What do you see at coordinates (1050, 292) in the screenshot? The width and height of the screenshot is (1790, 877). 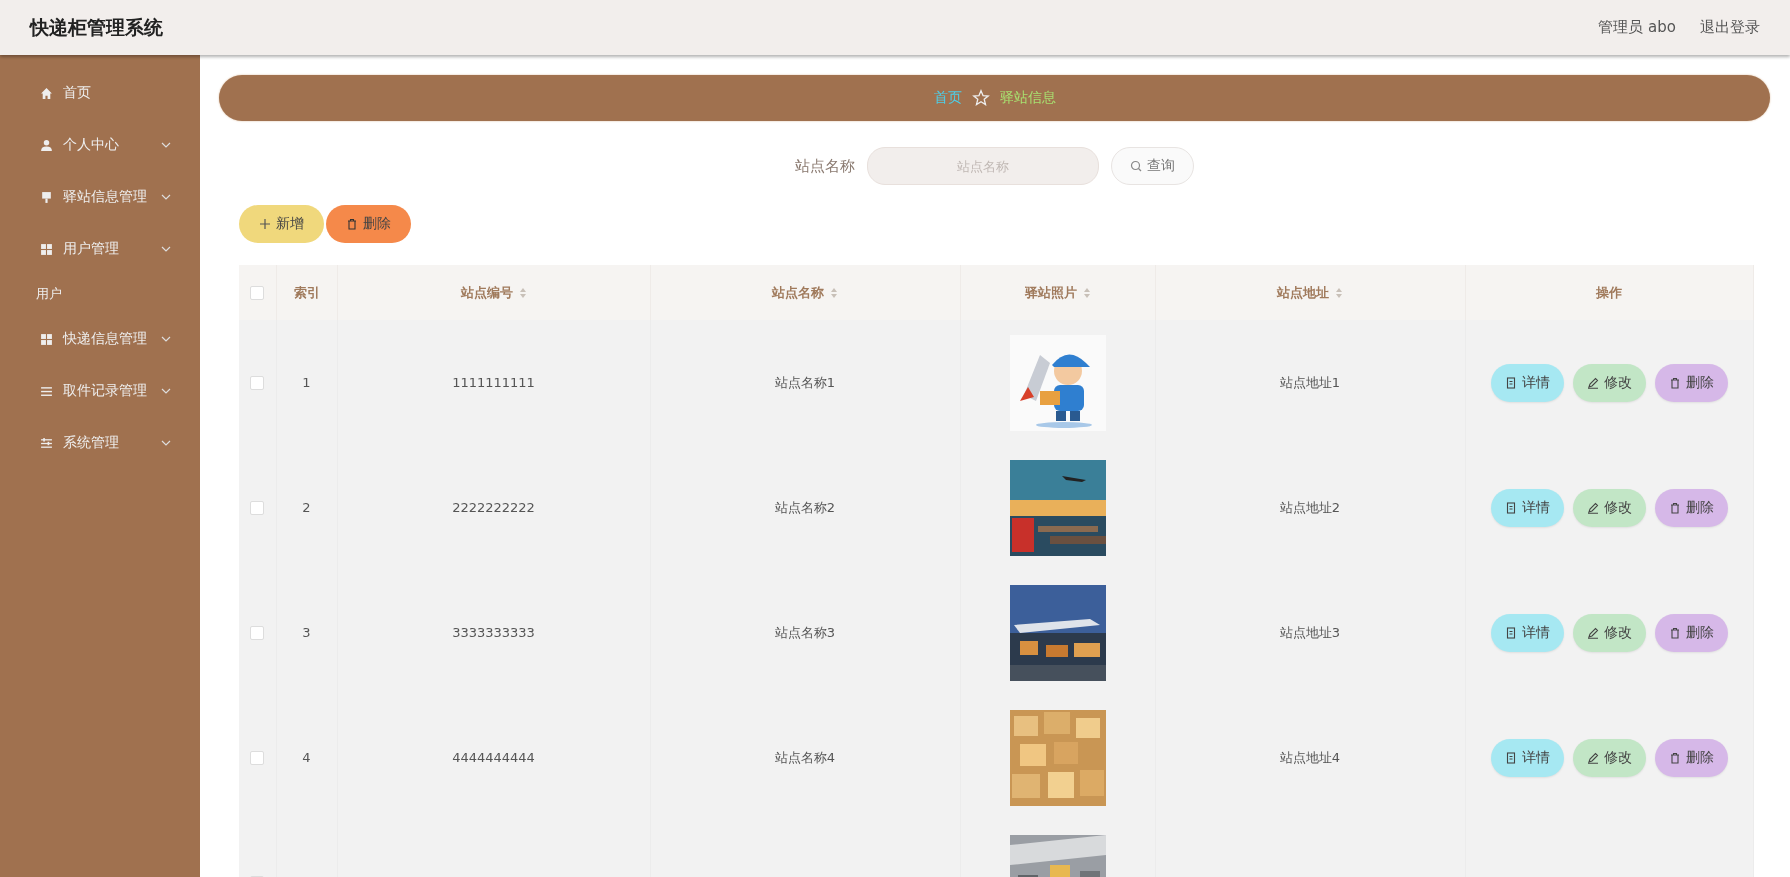 I see `column-header: 驿站照片` at bounding box center [1050, 292].